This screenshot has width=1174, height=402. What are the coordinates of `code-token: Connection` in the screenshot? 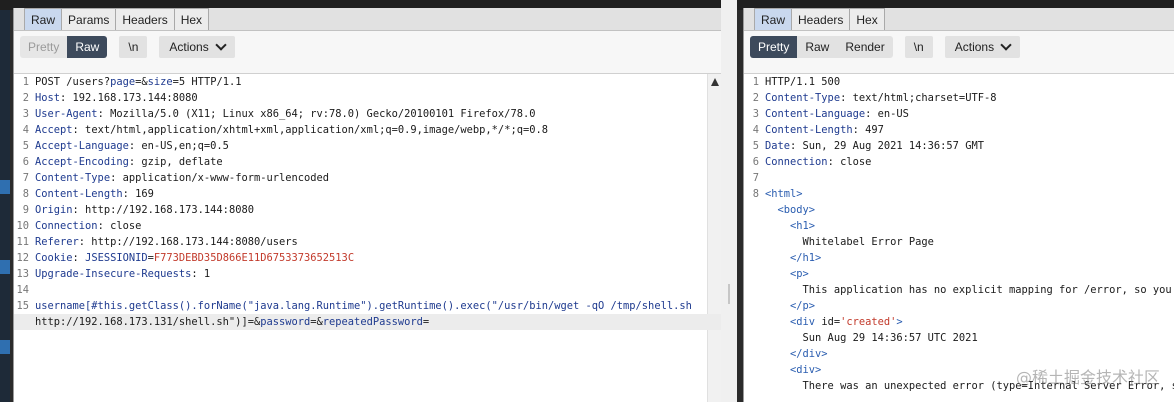 It's located at (66, 226).